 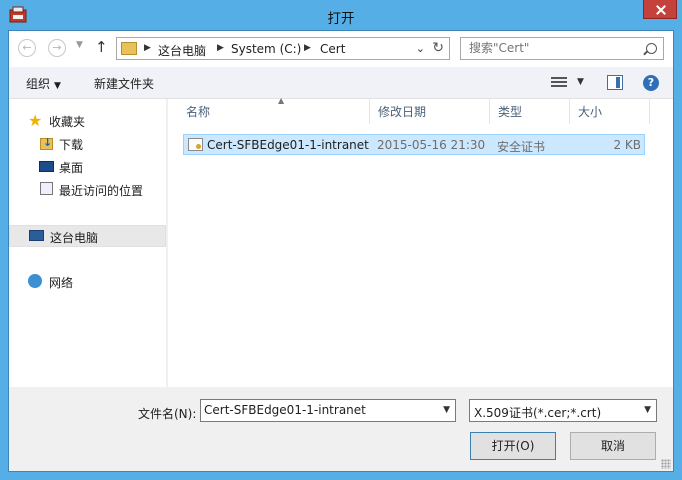 I want to click on filename-input, so click(x=318, y=410).